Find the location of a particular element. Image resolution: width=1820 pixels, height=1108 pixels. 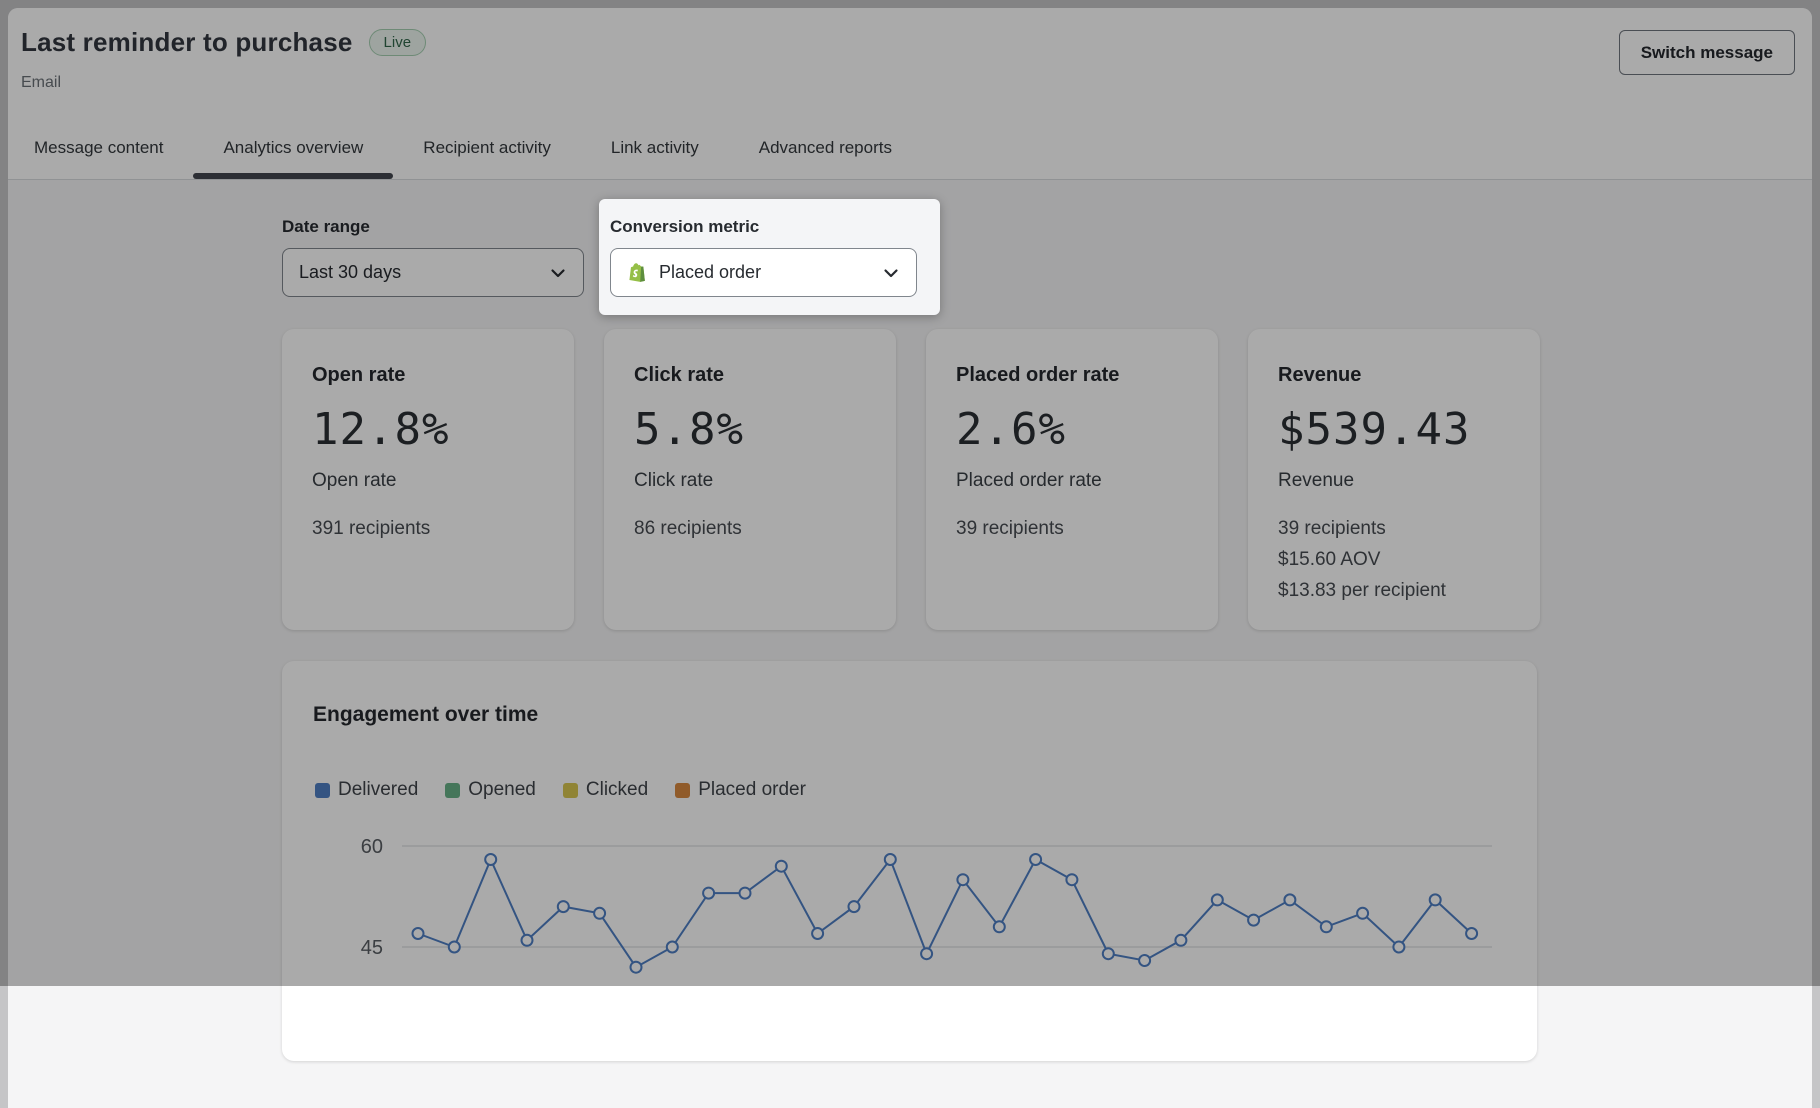

metric-card-details: 86 recipients is located at coordinates (750, 528).